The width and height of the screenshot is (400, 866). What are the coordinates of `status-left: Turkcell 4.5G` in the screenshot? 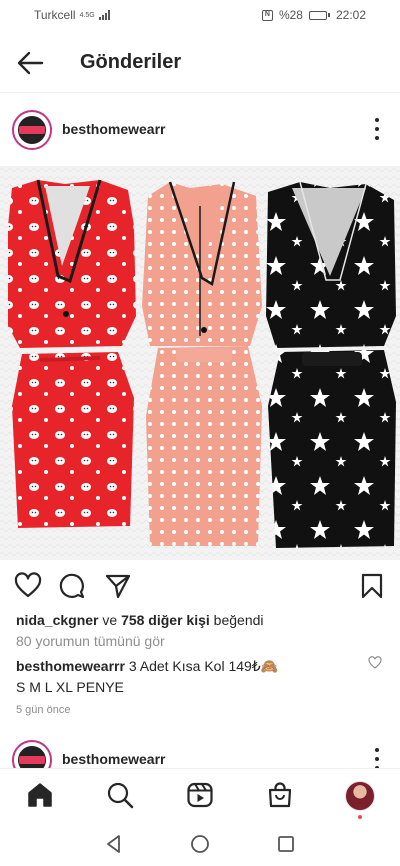 It's located at (72, 15).